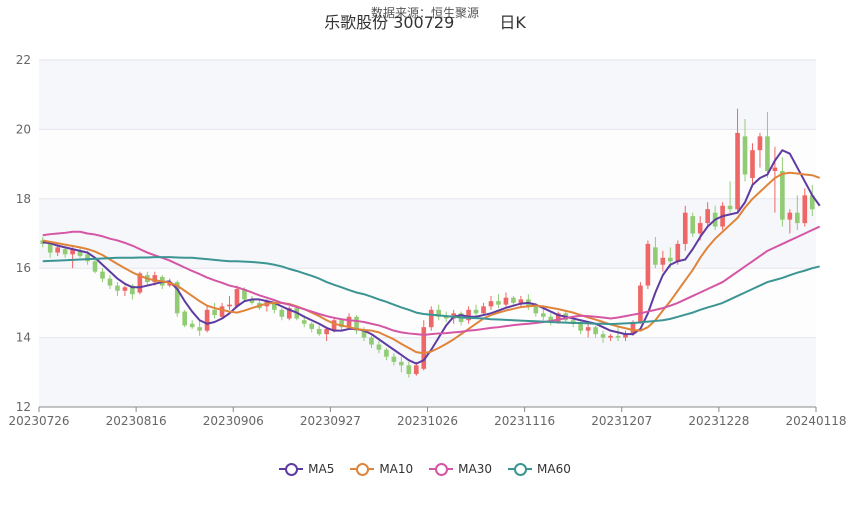 This screenshot has width=850, height=518. Describe the element at coordinates (425, 470) in the screenshot. I see `legend: MA5 MA10 MA30 MA60` at that location.